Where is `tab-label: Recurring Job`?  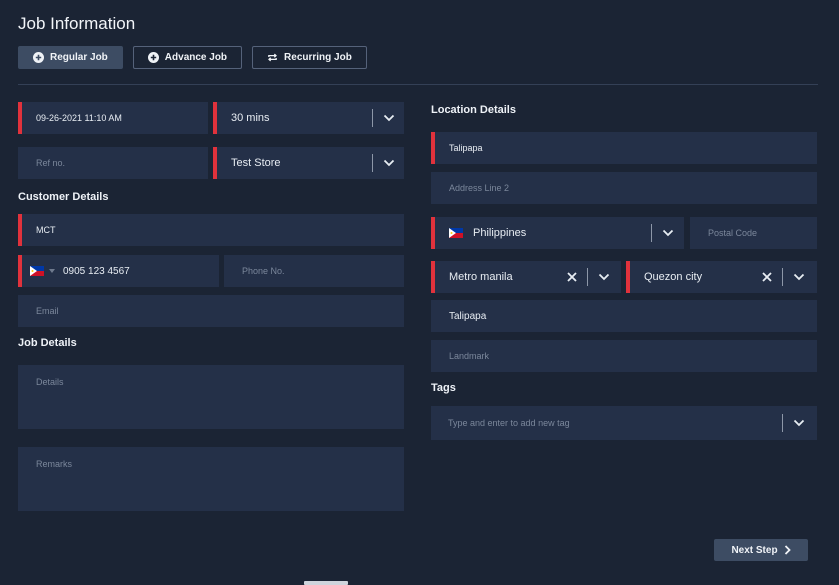
tab-label: Recurring Job is located at coordinates (318, 57).